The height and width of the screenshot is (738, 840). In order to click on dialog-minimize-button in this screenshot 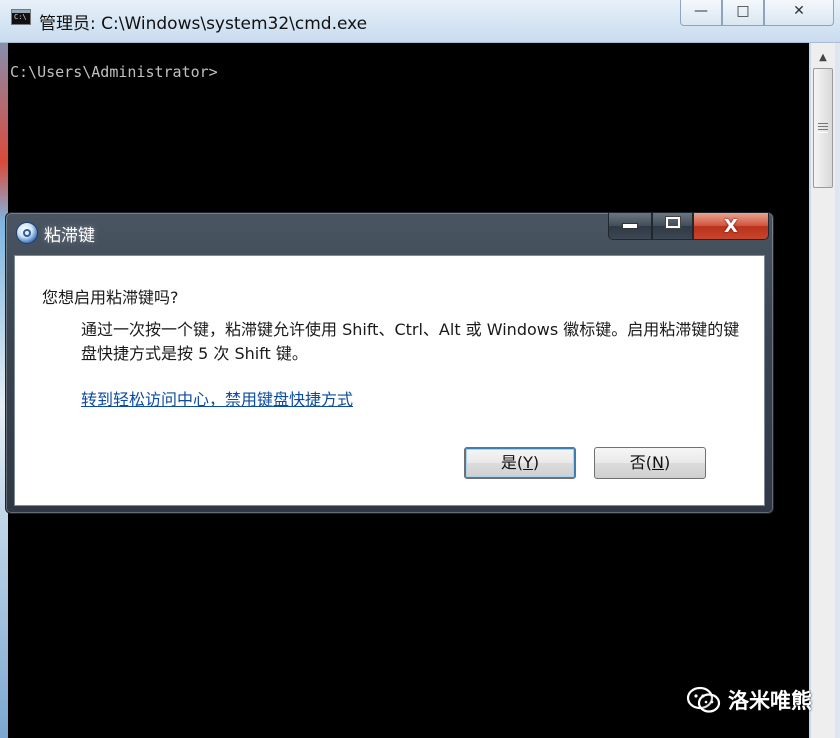, I will do `click(630, 226)`.